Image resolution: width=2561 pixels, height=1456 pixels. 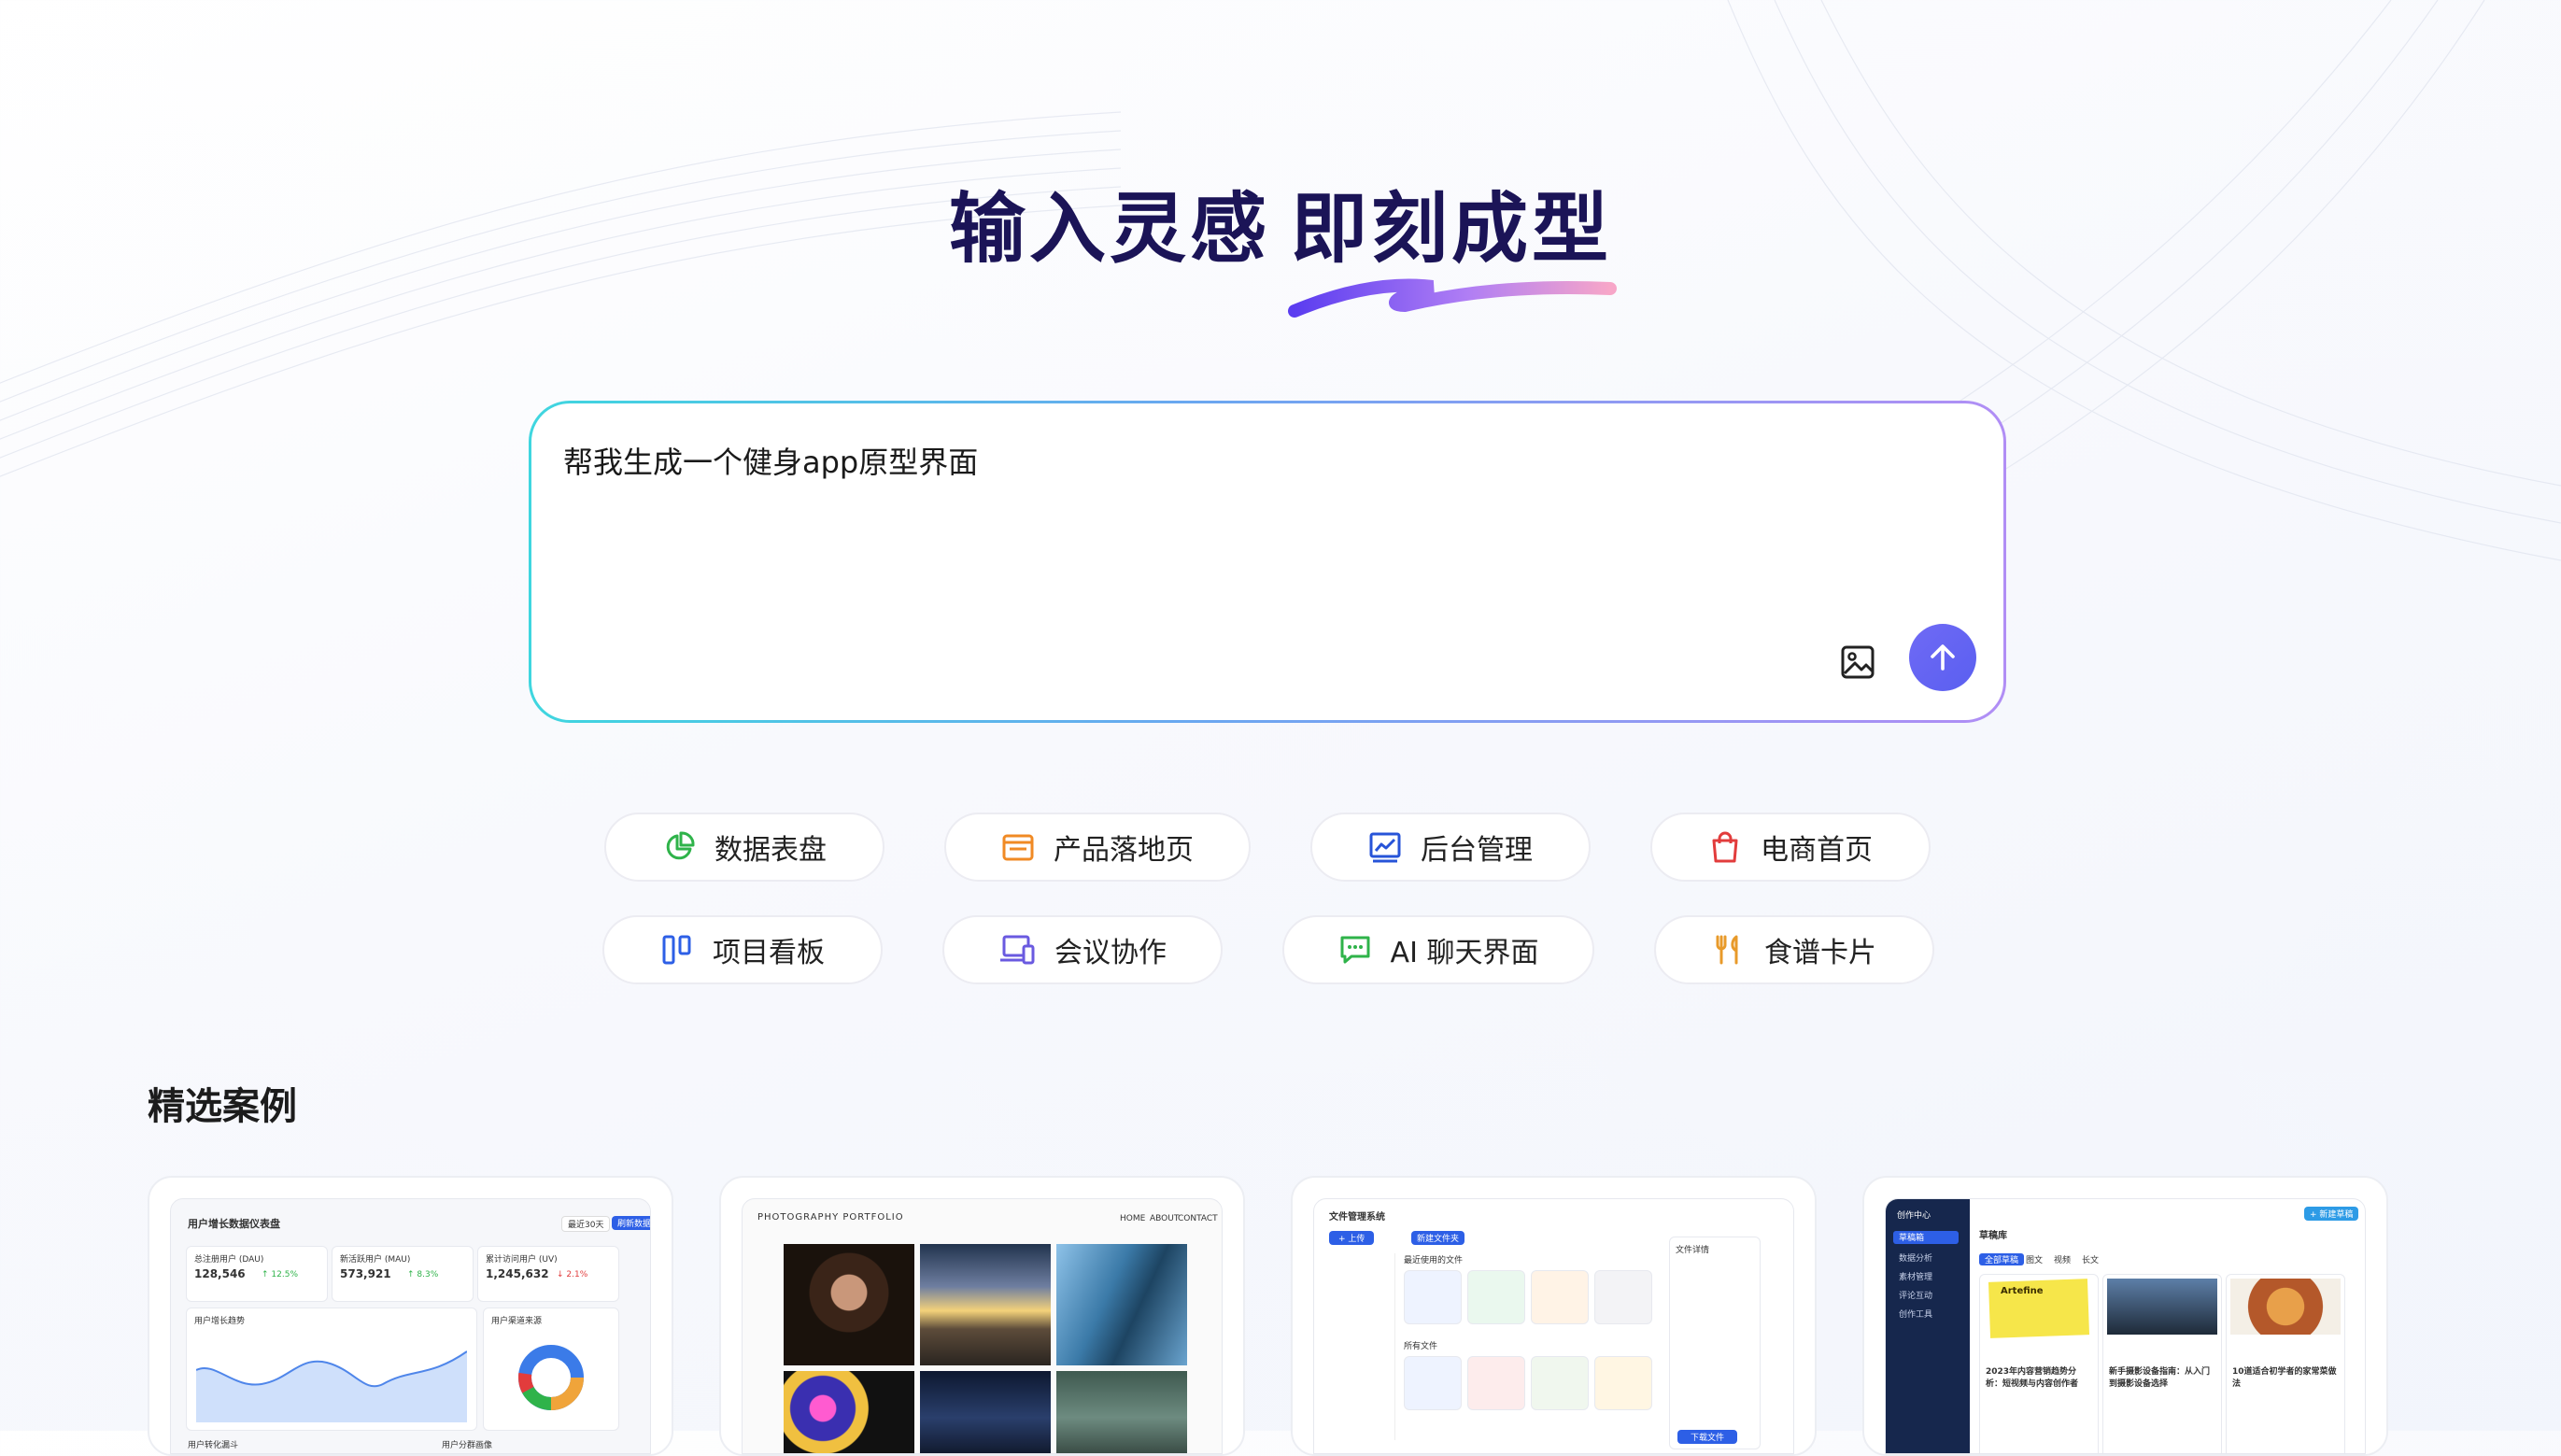 I want to click on all-files-heading: 所有文件, so click(x=1421, y=1346).